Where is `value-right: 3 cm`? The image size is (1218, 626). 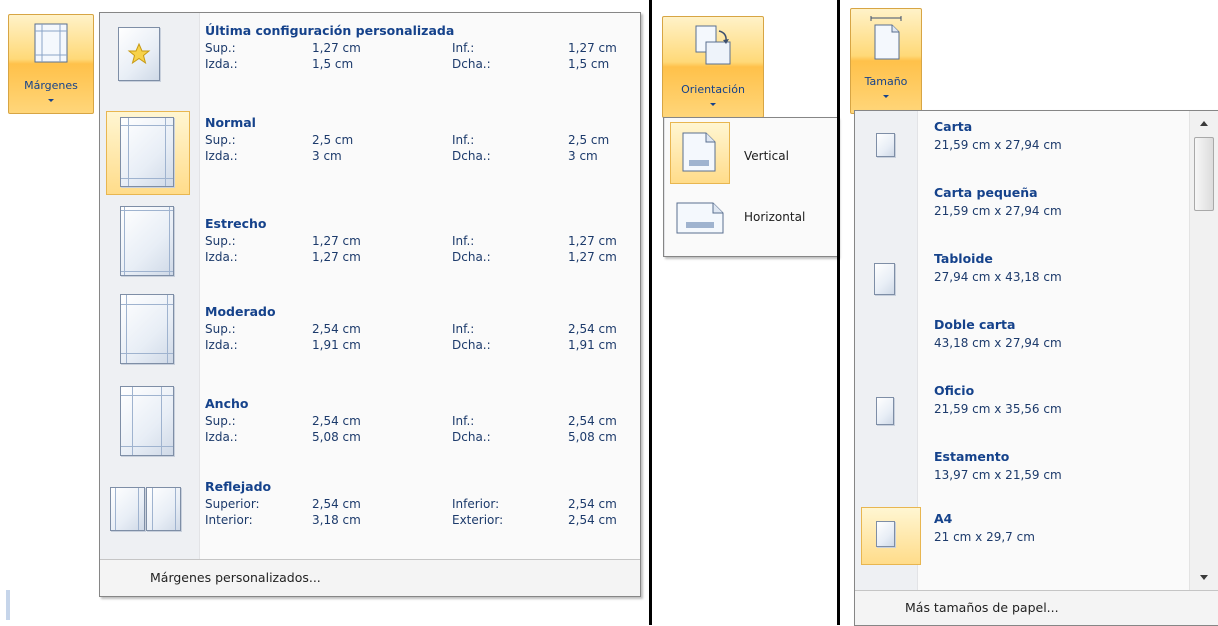
value-right: 3 cm is located at coordinates (583, 156).